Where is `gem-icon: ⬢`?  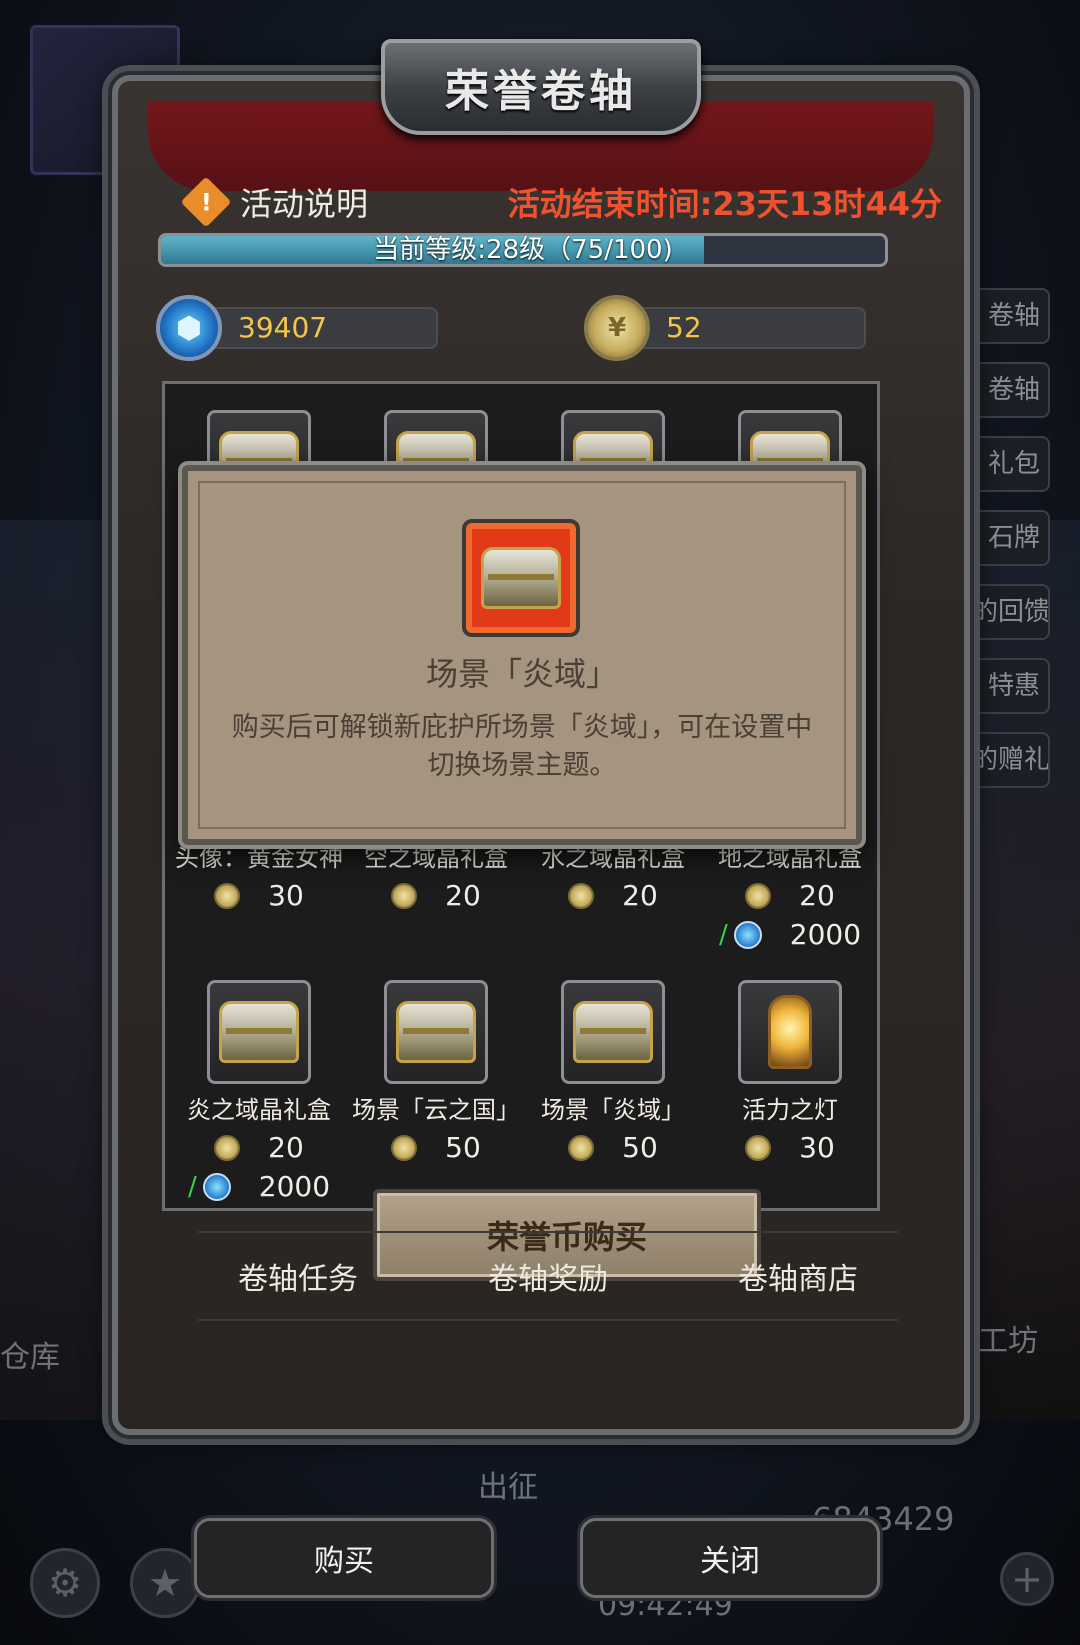
gem-icon: ⬢ is located at coordinates (189, 328).